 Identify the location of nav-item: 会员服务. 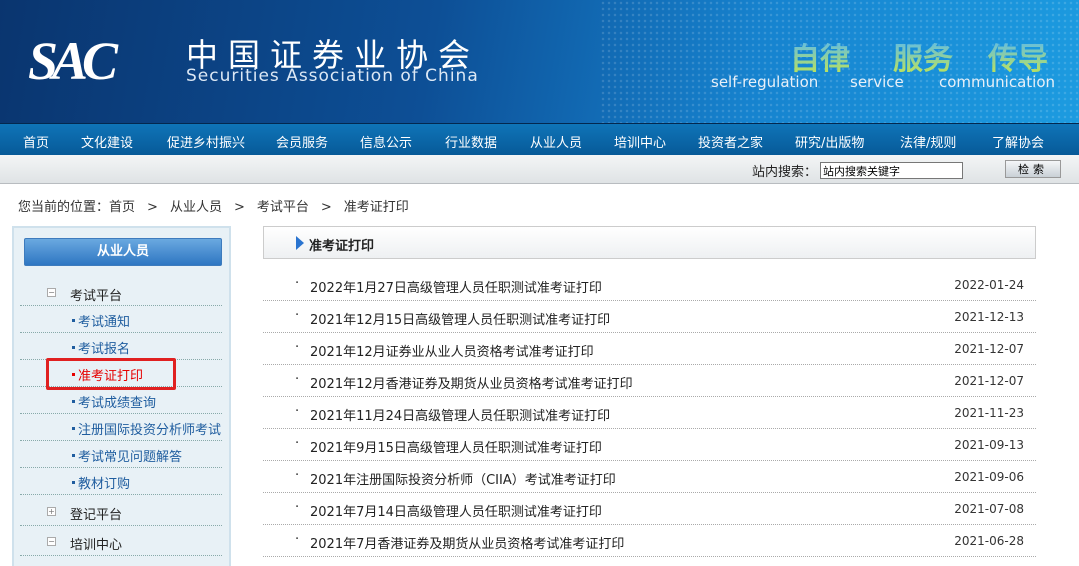
(302, 141).